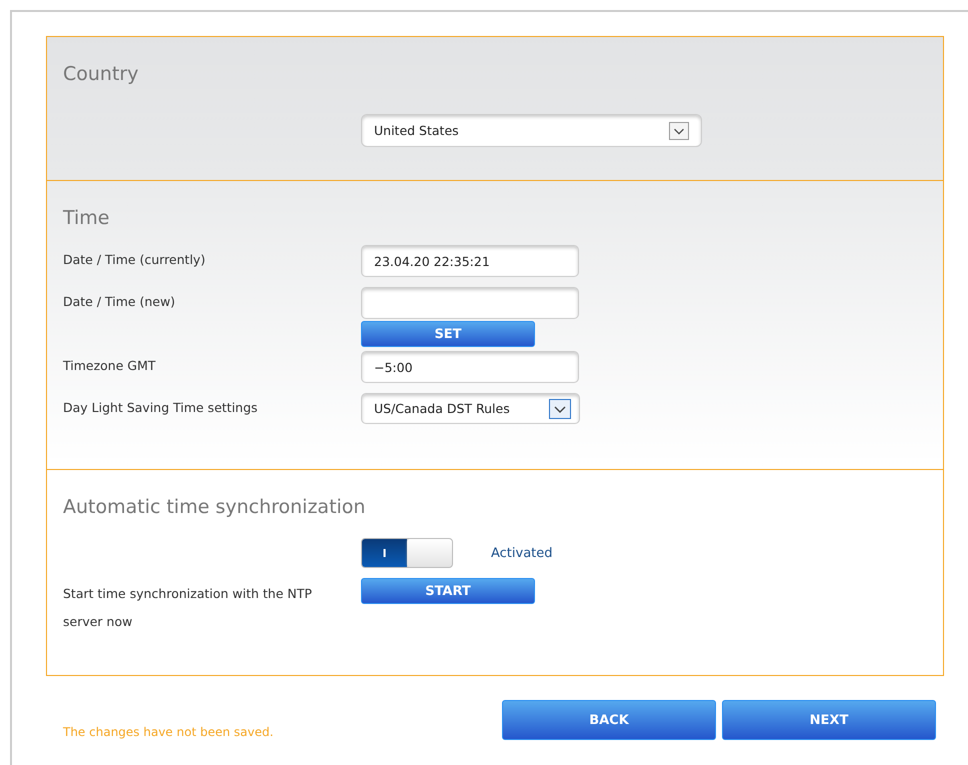 The height and width of the screenshot is (765, 968). What do you see at coordinates (448, 591) in the screenshot?
I see `start-button: START` at bounding box center [448, 591].